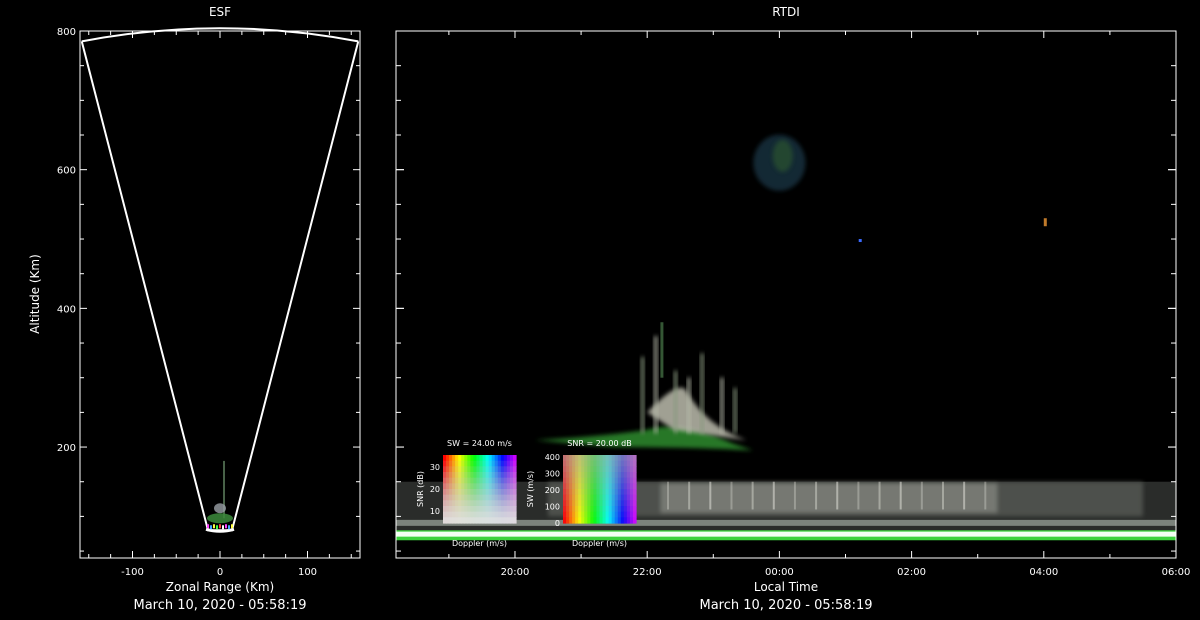 This screenshot has height=620, width=1200. I want to click on rtdi-date: March 10, 2020 - 05:58:19, so click(786, 605).